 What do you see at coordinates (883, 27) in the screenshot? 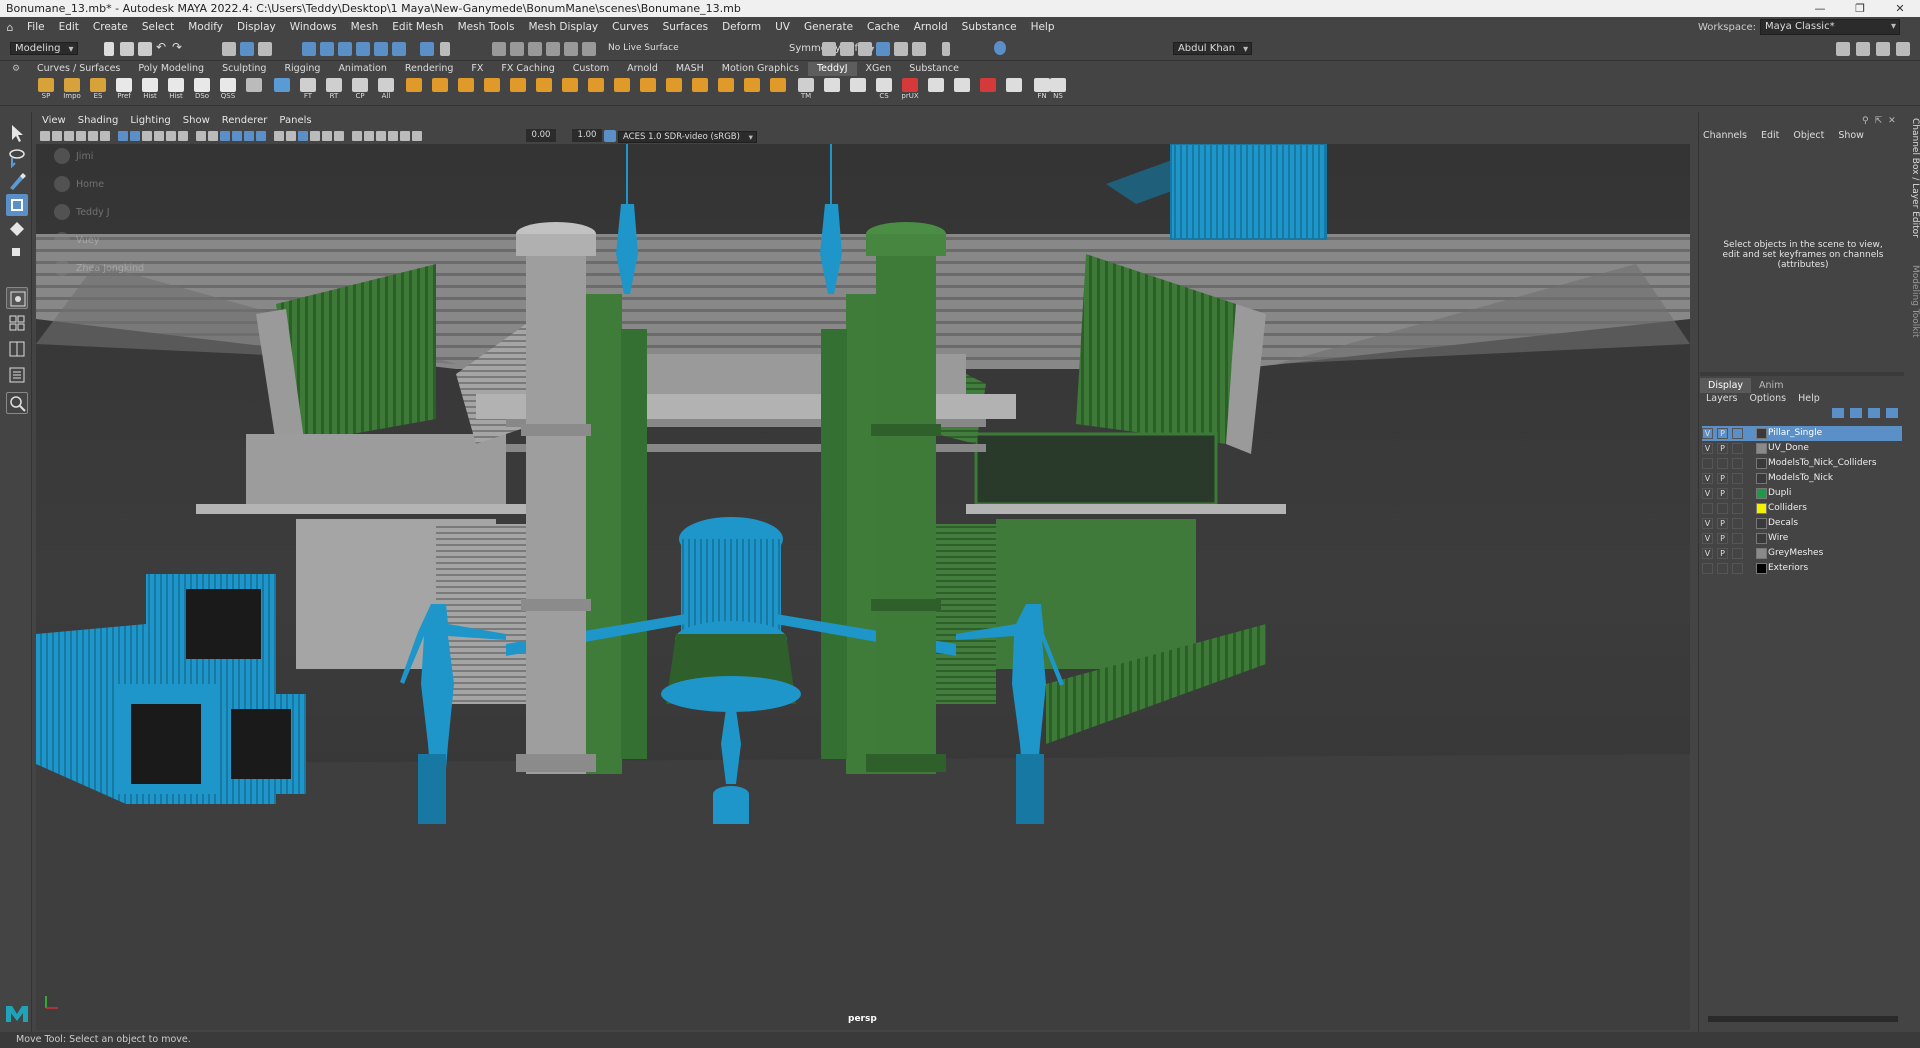
I see `menu-cache: Cache` at bounding box center [883, 27].